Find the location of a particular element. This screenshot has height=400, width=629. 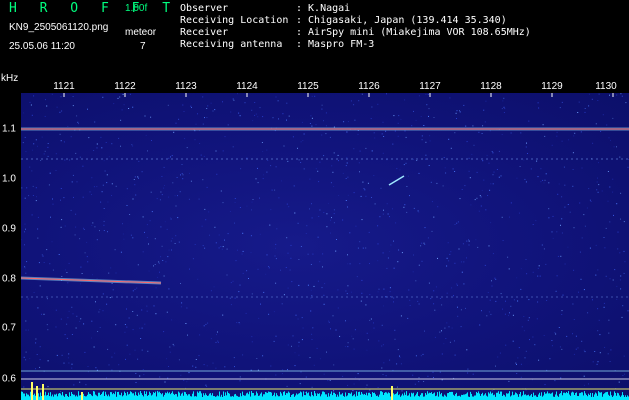

meteor-echo is located at coordinates (91, 280).